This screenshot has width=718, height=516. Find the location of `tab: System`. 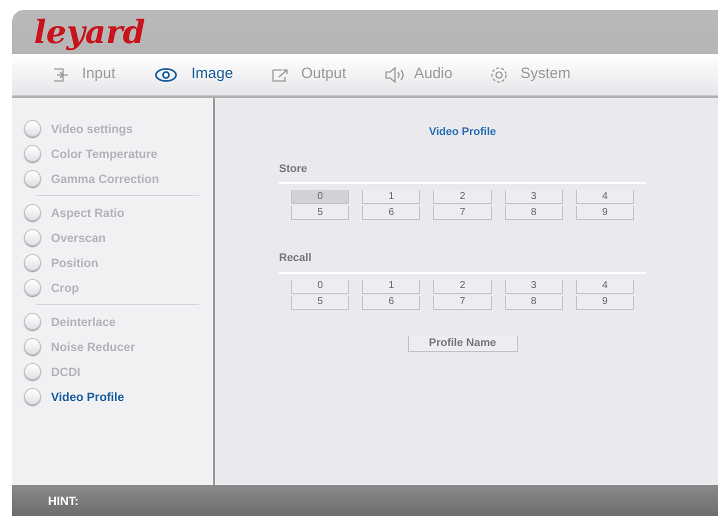

tab: System is located at coordinates (529, 75).